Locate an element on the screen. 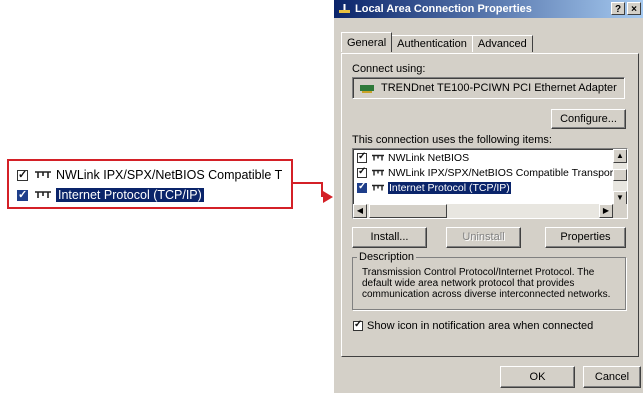 This screenshot has height=393, width=643. tab-strip: General Authentication Advanced is located at coordinates (437, 42).